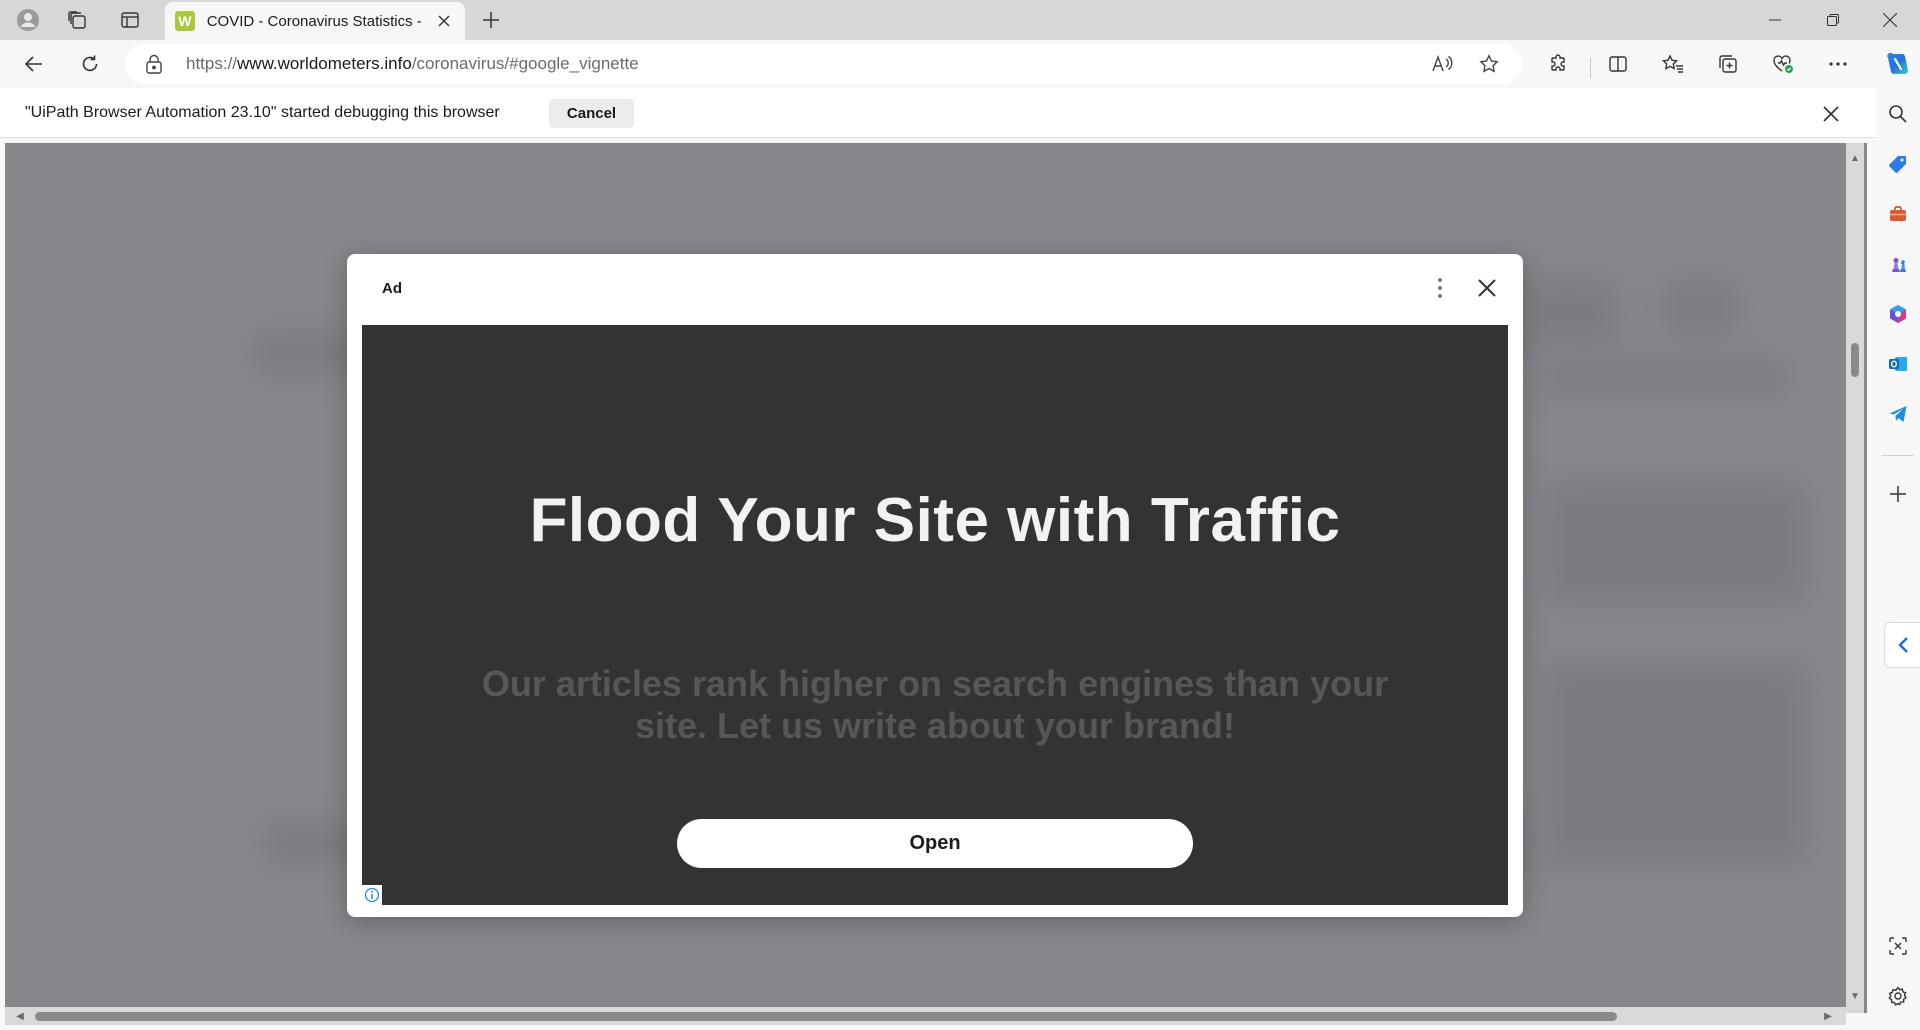  I want to click on search-icon, so click(1898, 114).